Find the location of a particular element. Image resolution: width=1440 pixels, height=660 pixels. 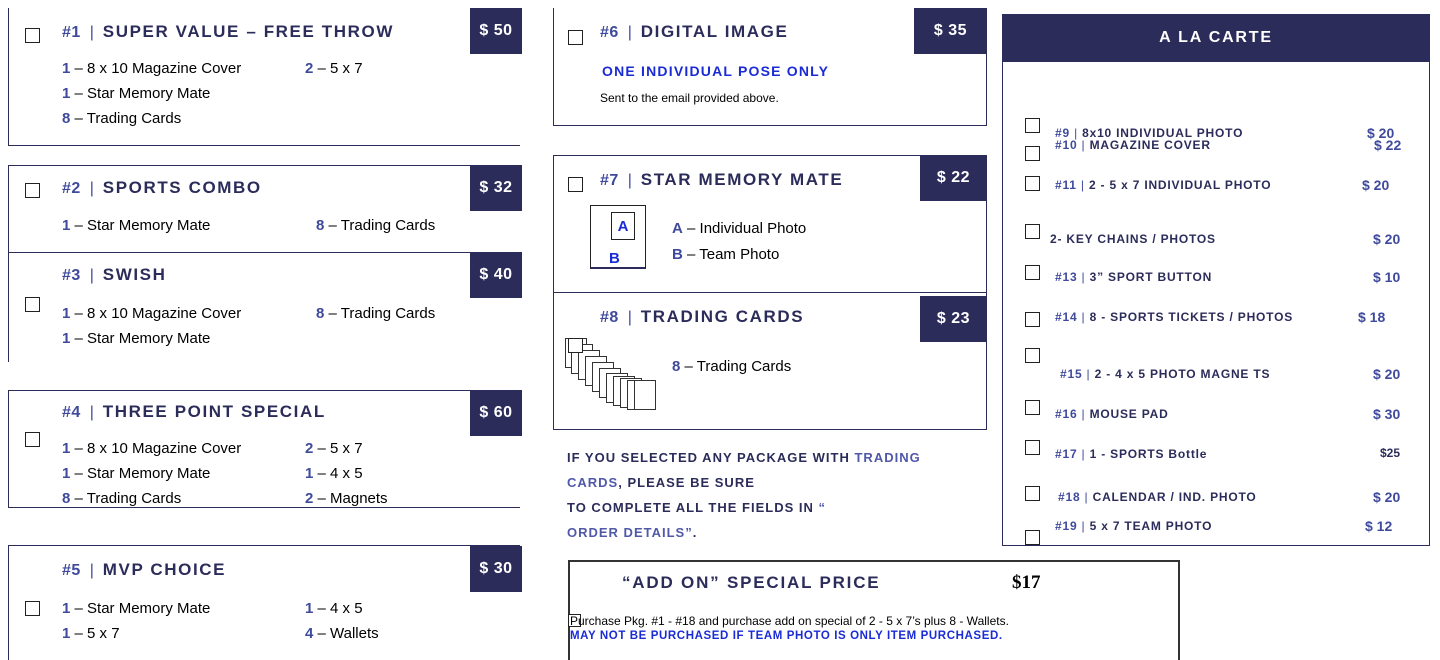

package-5-item: 1 – Star Memory Mate is located at coordinates (136, 608).